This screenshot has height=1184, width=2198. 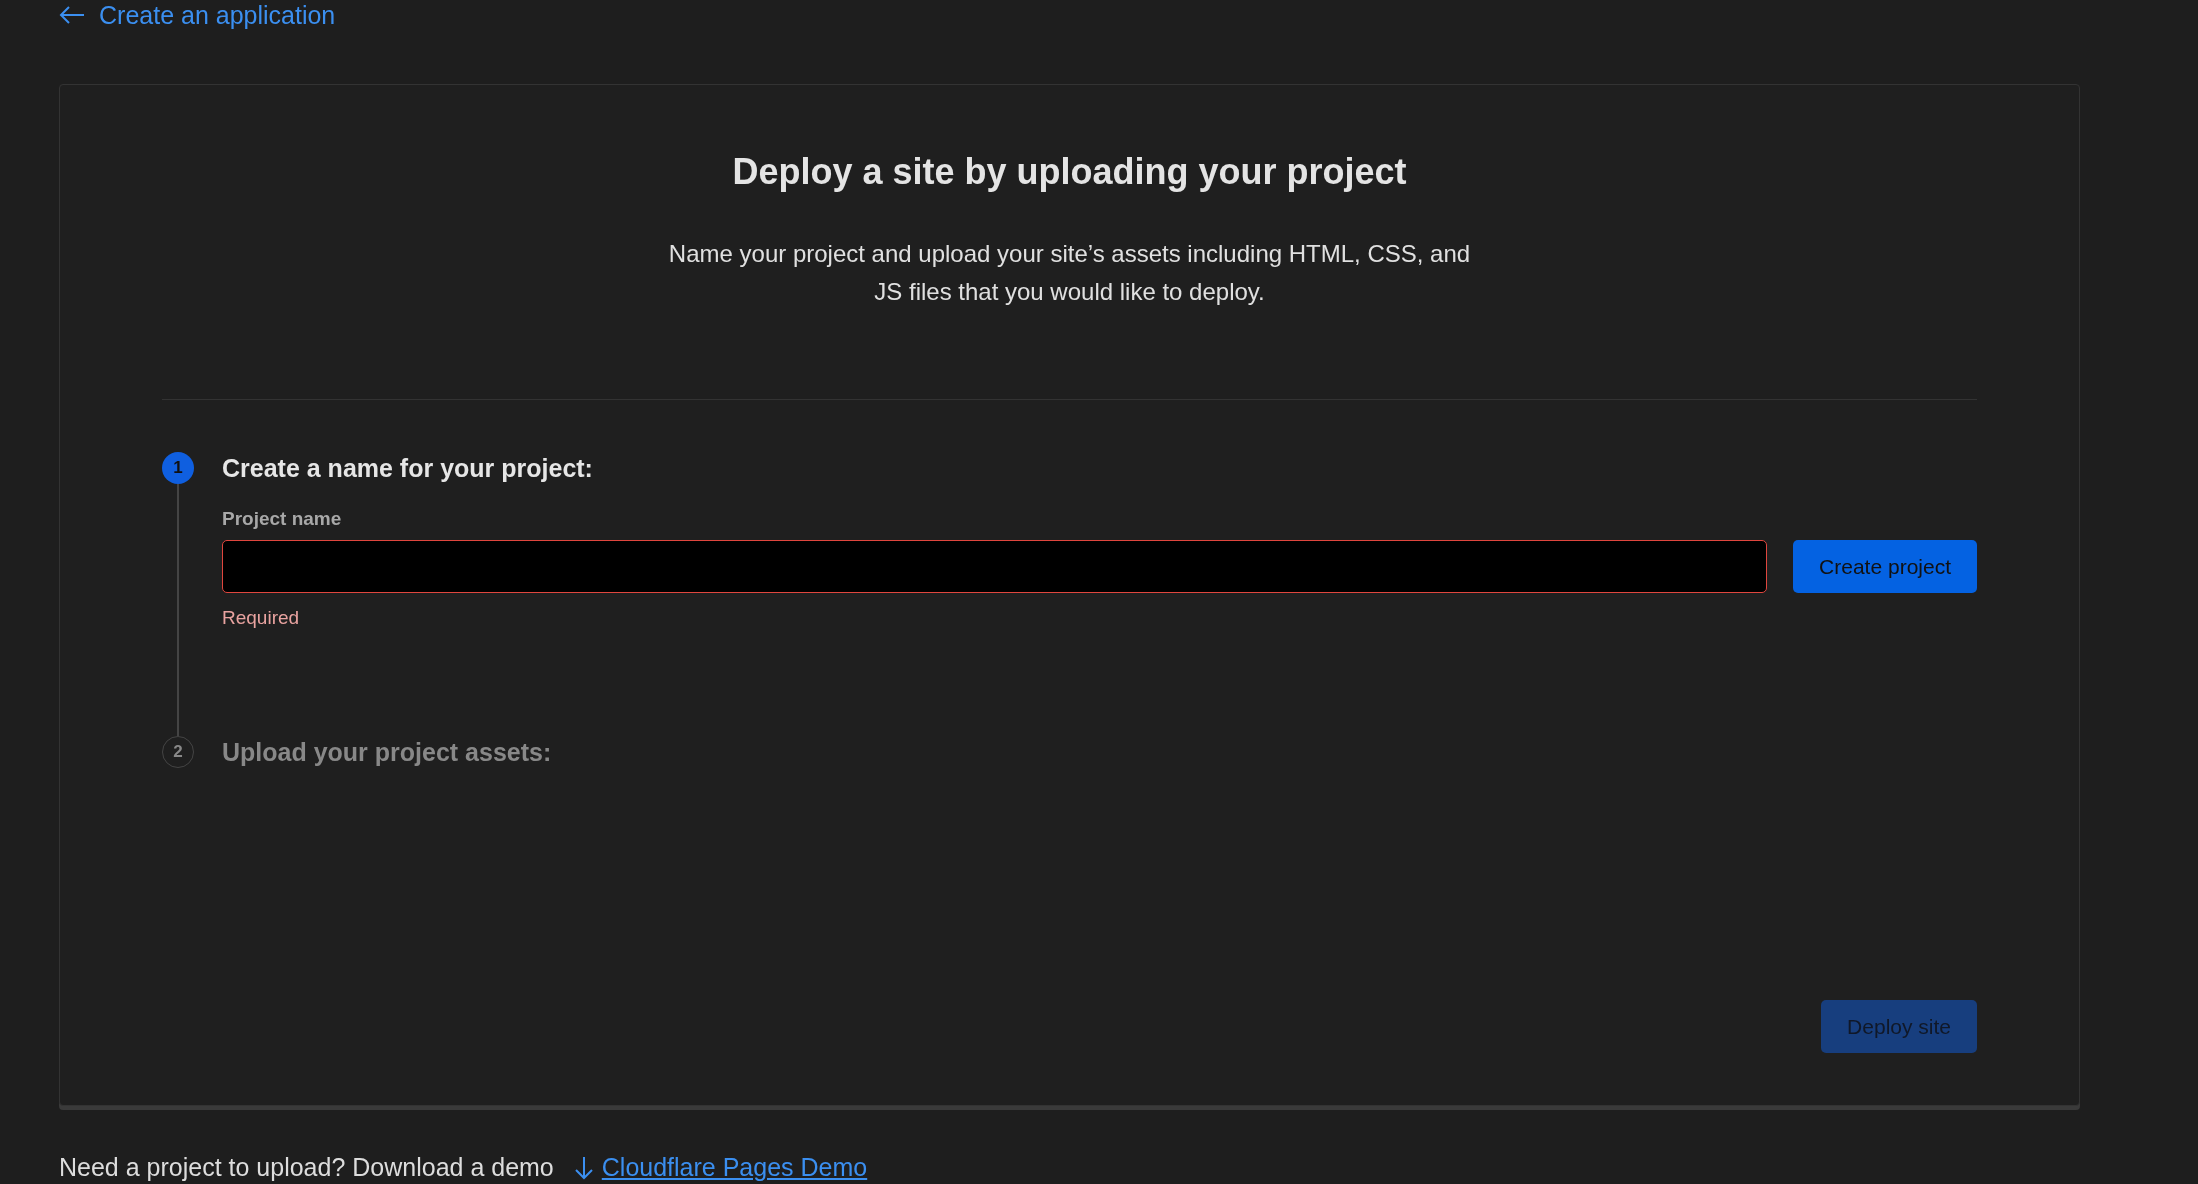 What do you see at coordinates (72, 15) in the screenshot?
I see `left-arrow-icon` at bounding box center [72, 15].